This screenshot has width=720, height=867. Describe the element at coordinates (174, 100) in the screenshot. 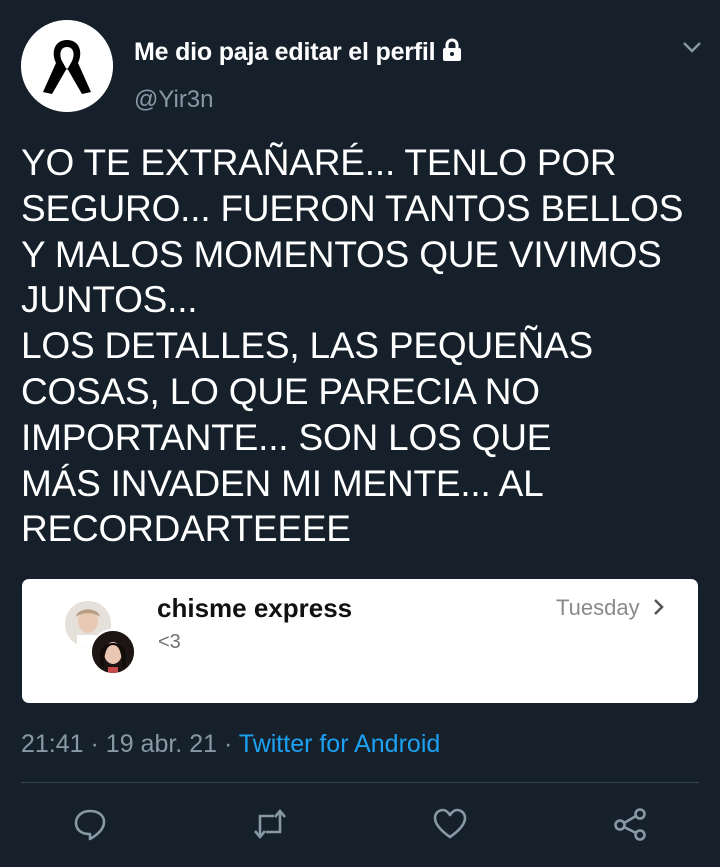

I see `author-handle: @Yir3n` at that location.